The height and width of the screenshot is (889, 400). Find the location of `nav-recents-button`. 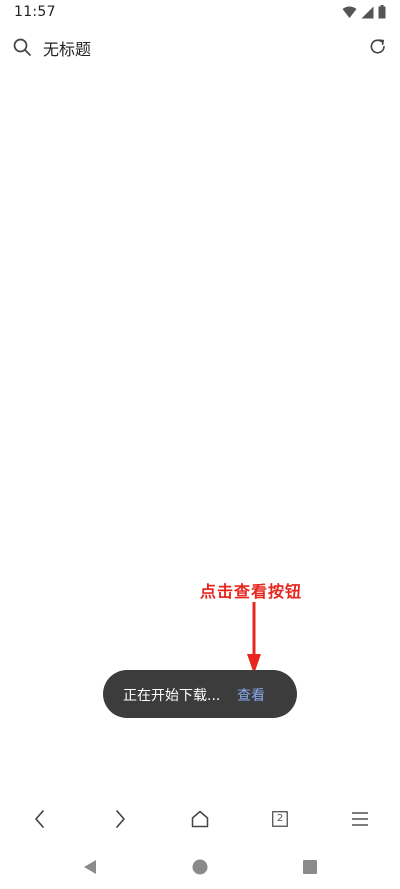

nav-recents-button is located at coordinates (310, 867).